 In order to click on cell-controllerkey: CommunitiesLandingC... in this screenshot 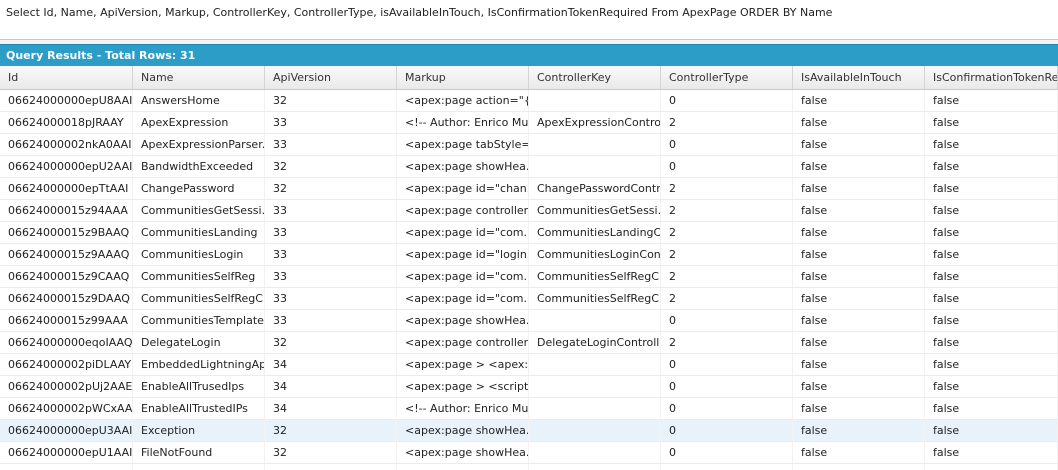, I will do `click(595, 232)`.